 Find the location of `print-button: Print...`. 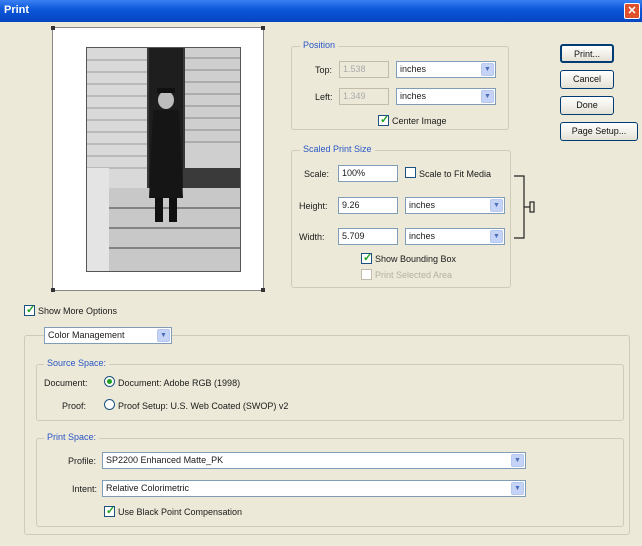

print-button: Print... is located at coordinates (587, 53).